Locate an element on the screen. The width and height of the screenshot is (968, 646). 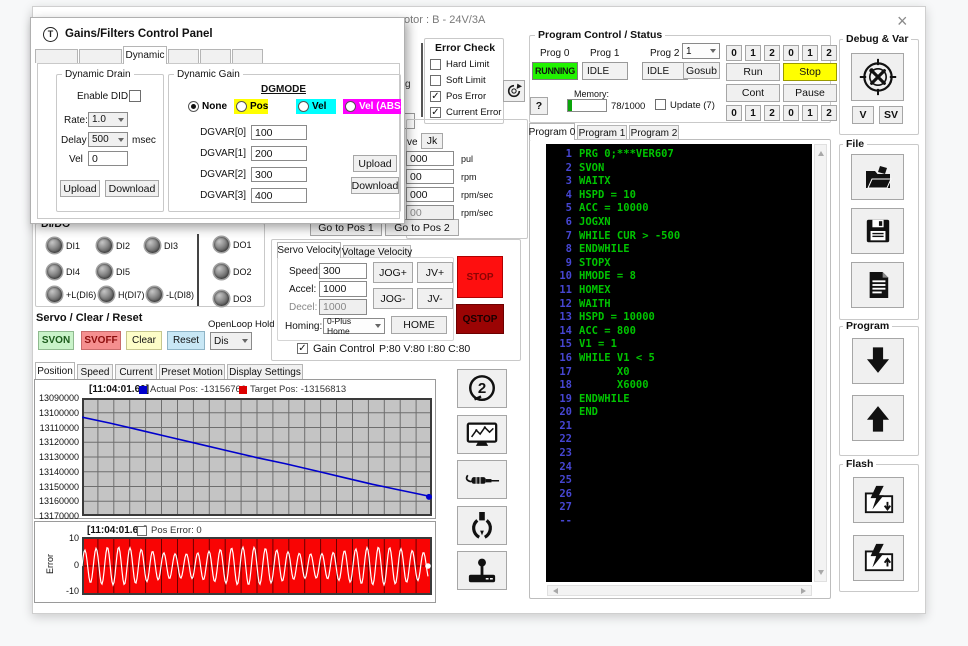
program-upload-button is located at coordinates (878, 418).